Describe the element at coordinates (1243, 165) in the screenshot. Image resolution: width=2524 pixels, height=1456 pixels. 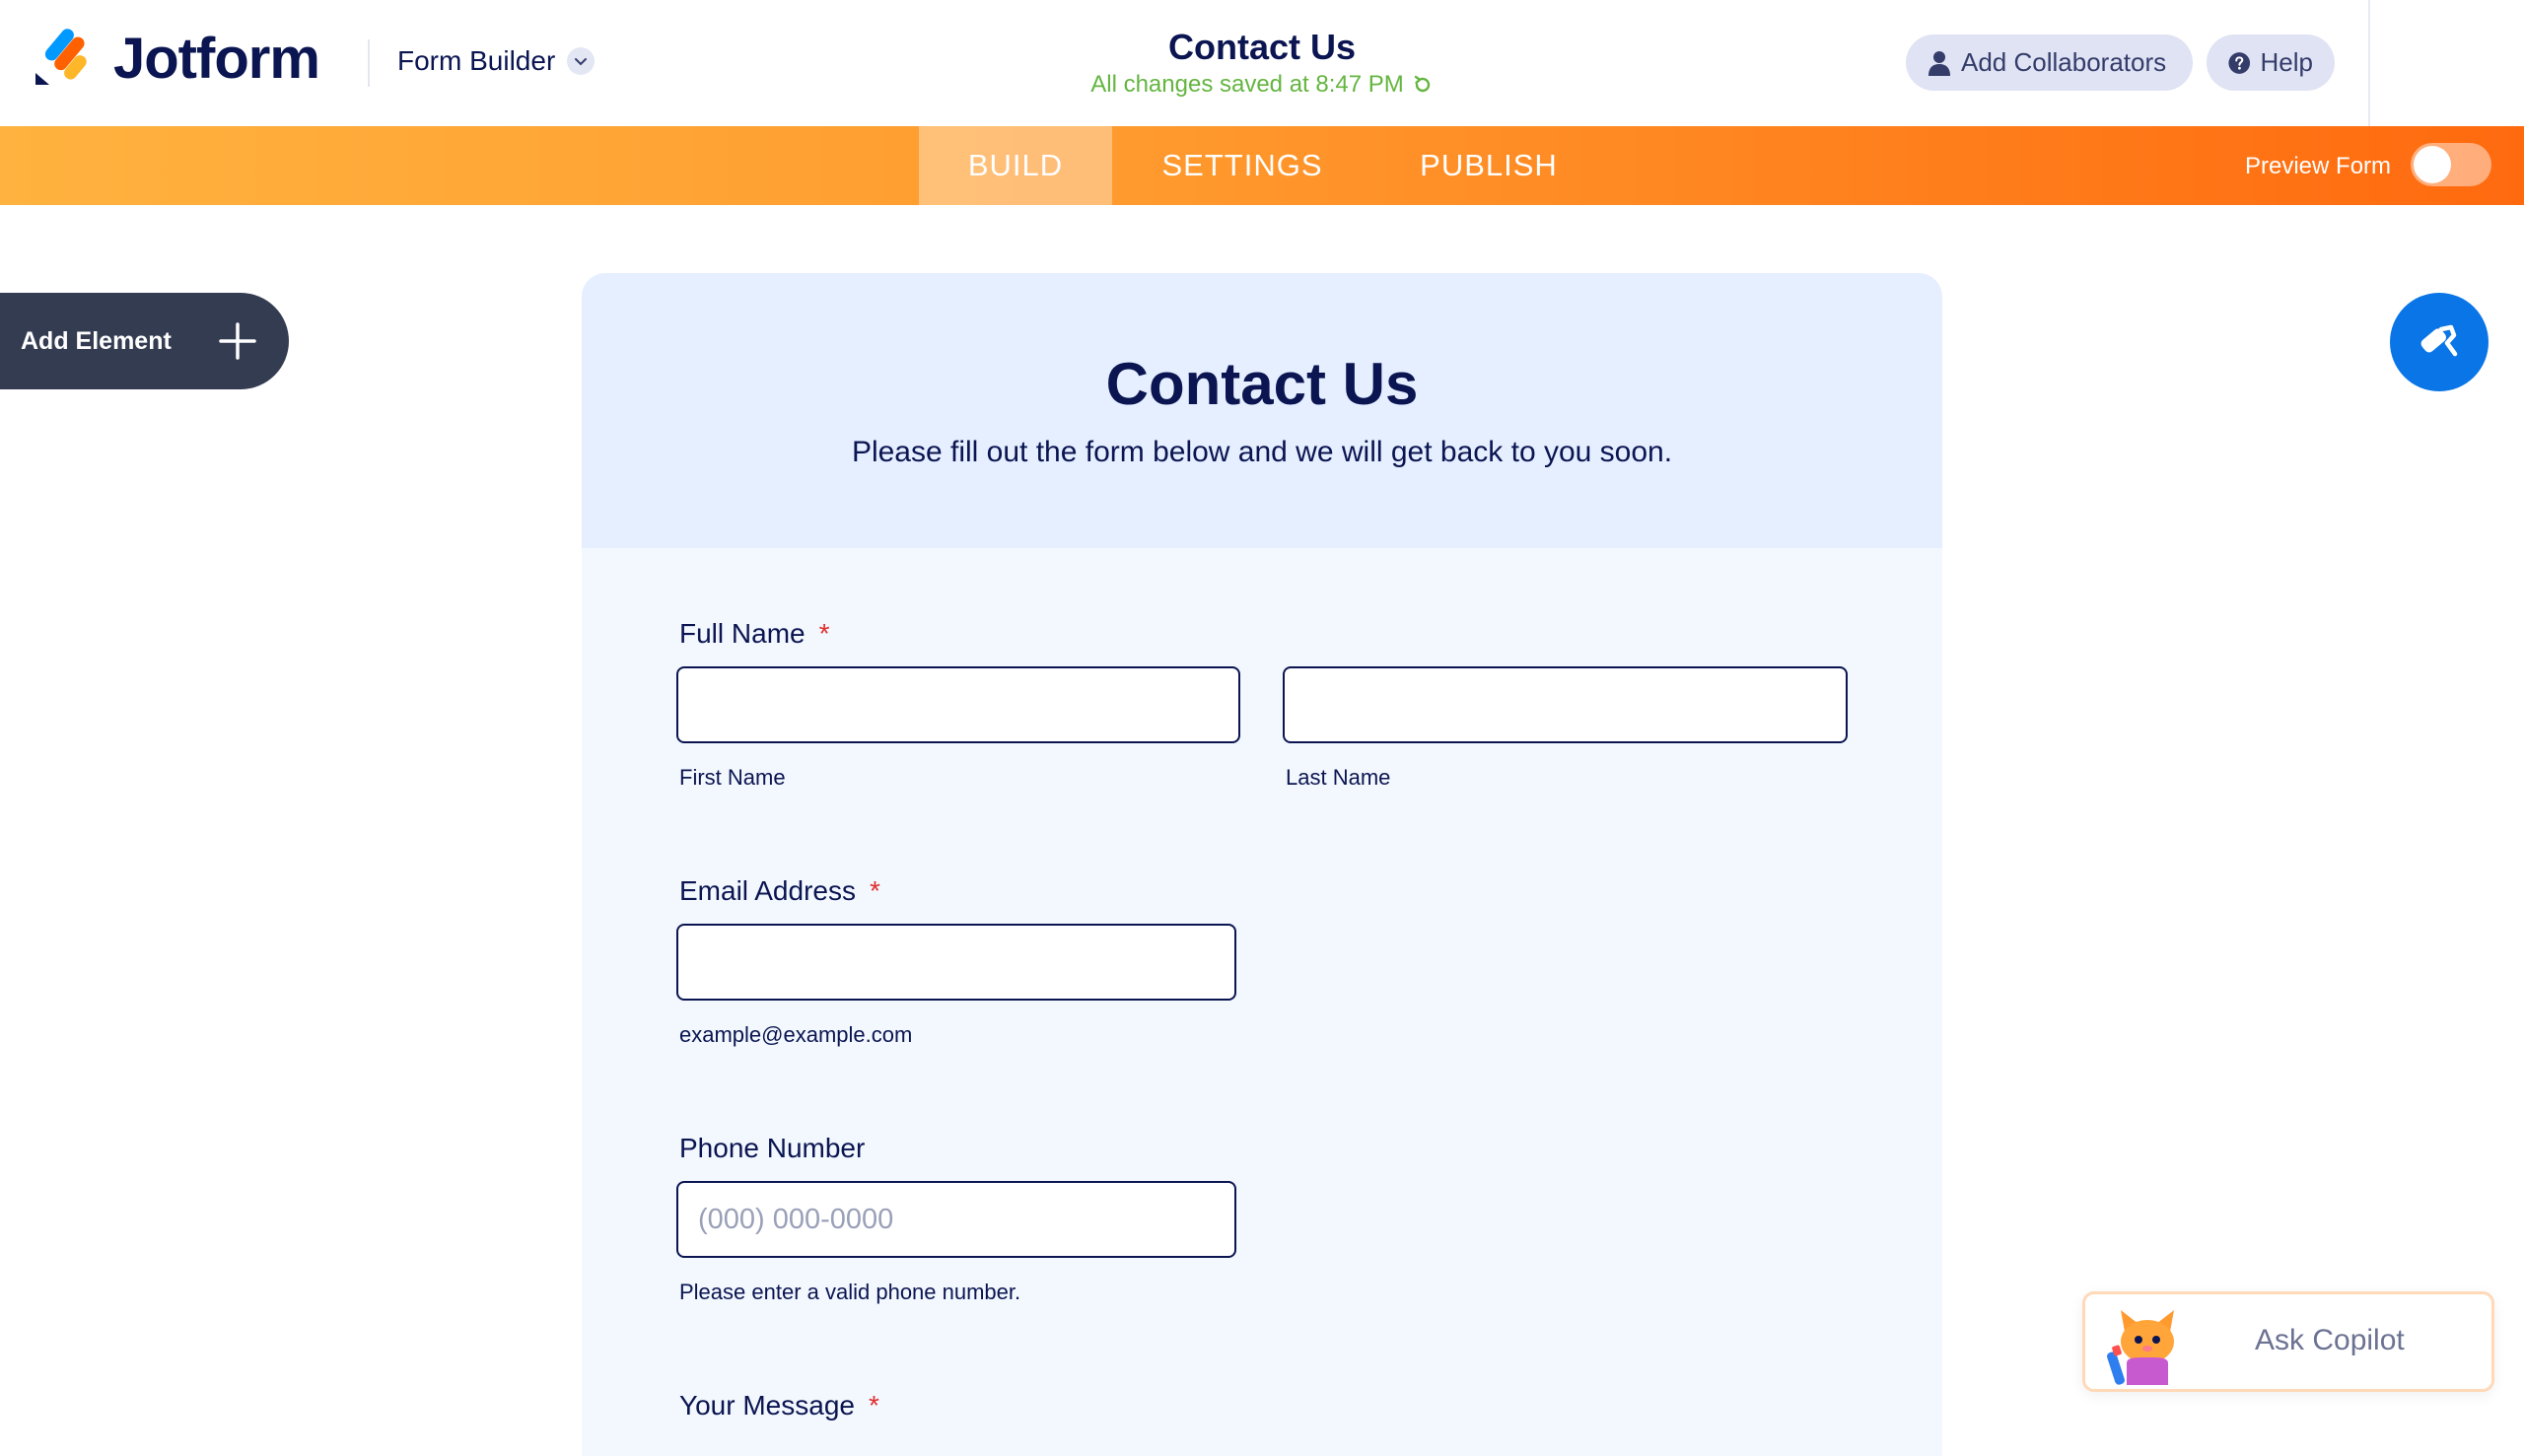
I see `tab-settings: SETTINGS` at that location.